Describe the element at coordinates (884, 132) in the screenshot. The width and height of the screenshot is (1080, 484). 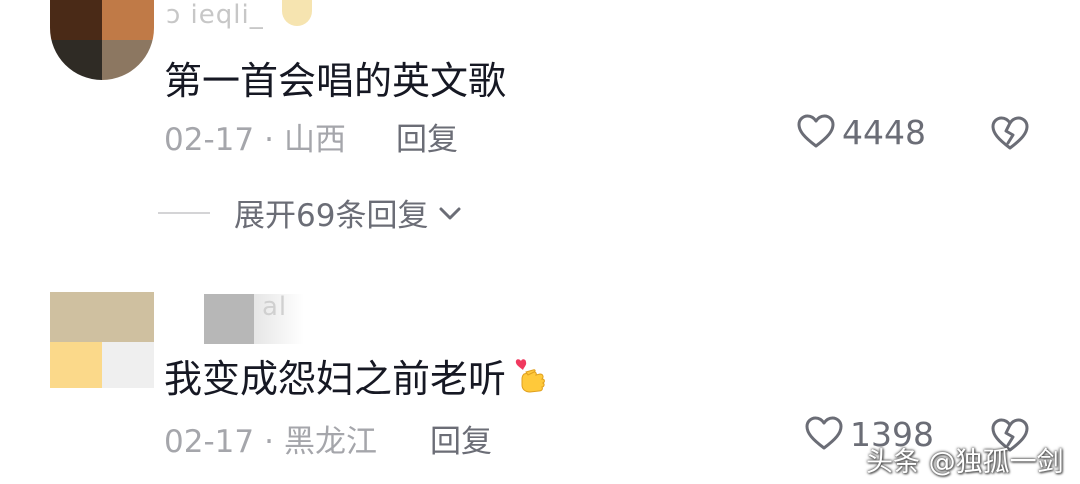
I see `like-count: 4448` at that location.